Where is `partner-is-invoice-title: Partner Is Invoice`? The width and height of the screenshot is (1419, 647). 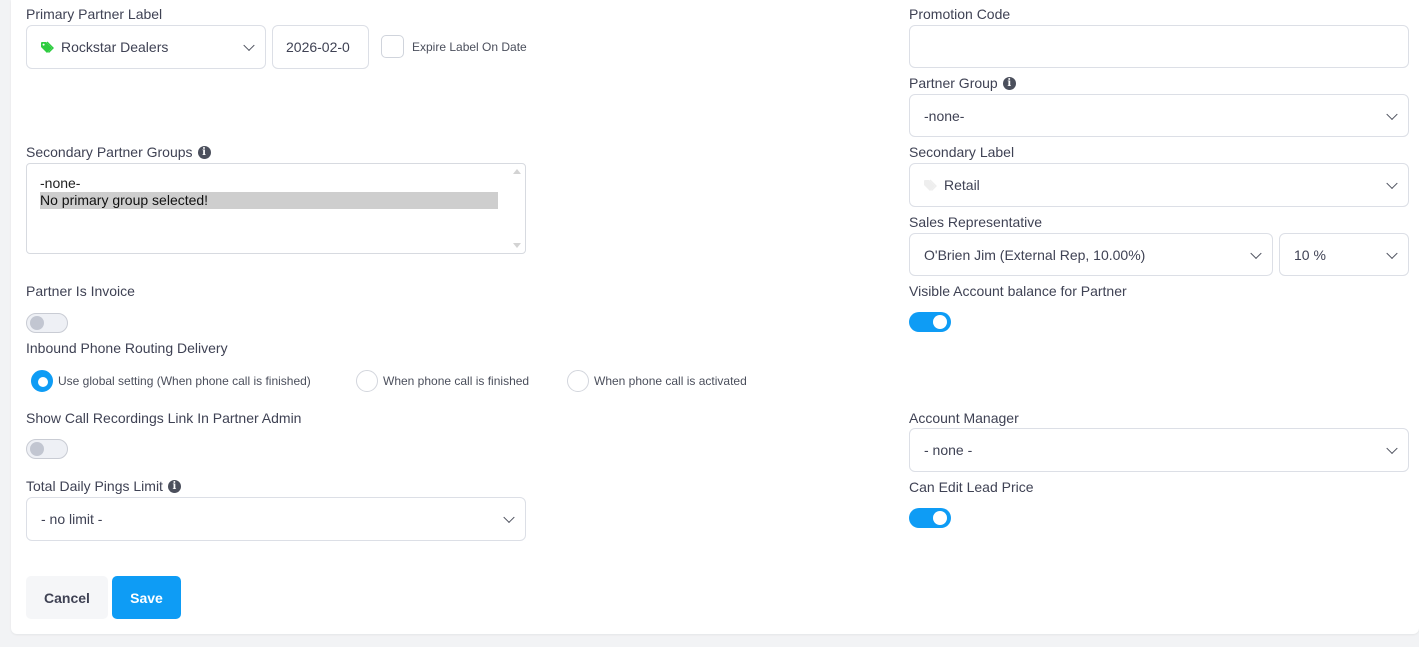 partner-is-invoice-title: Partner Is Invoice is located at coordinates (80, 291).